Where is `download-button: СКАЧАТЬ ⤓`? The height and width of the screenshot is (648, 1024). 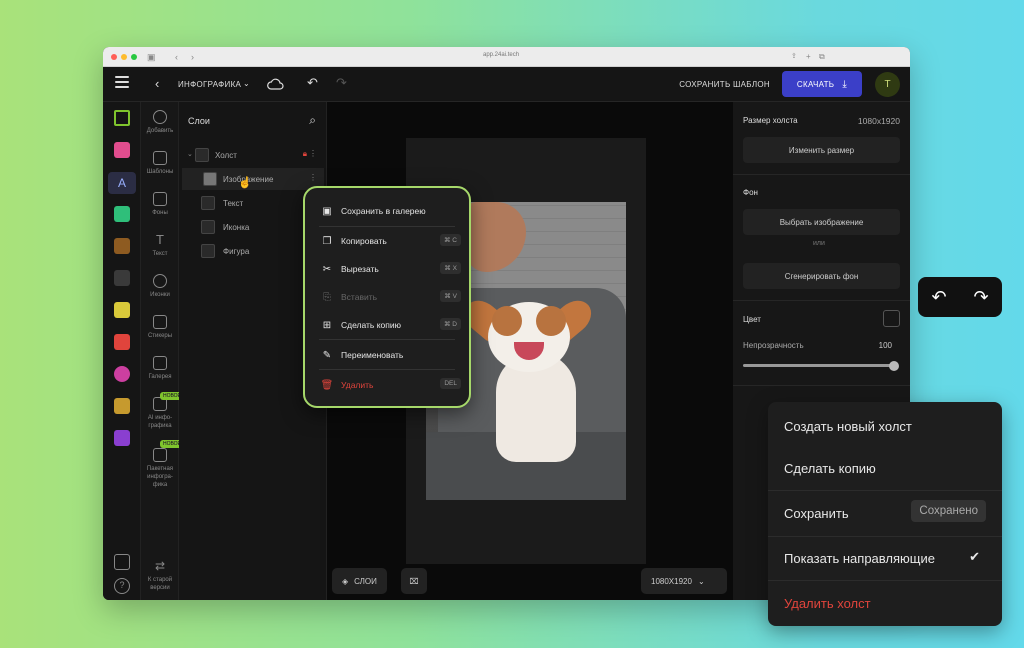
download-button: СКАЧАТЬ ⤓ is located at coordinates (822, 84).